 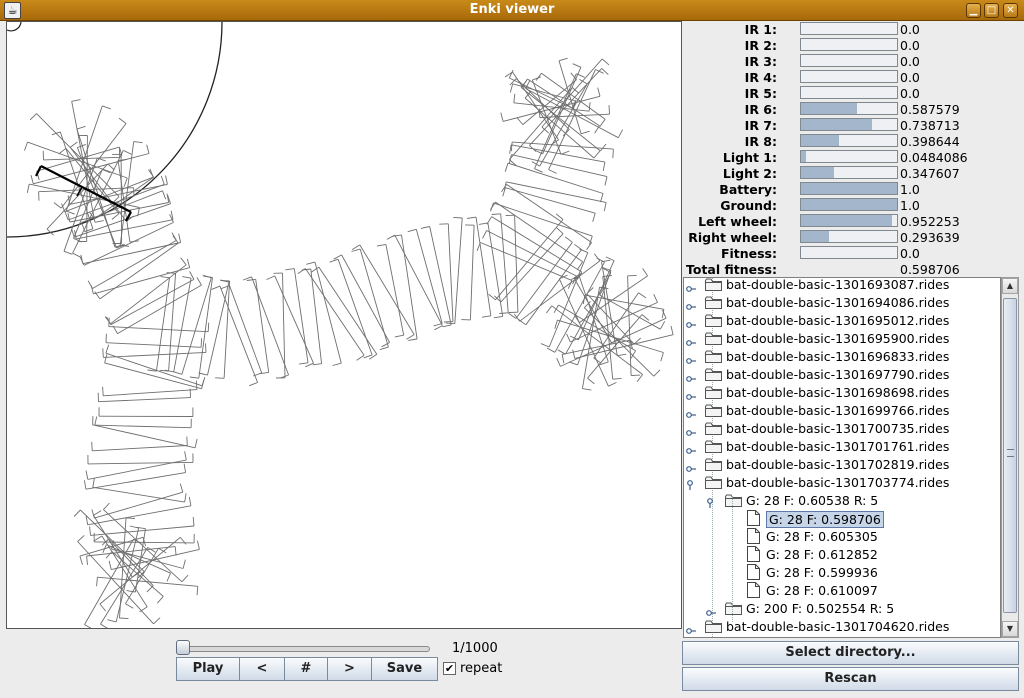 I want to click on tree-item-label: bat-double-basic-1301699766.rides, so click(x=837, y=410).